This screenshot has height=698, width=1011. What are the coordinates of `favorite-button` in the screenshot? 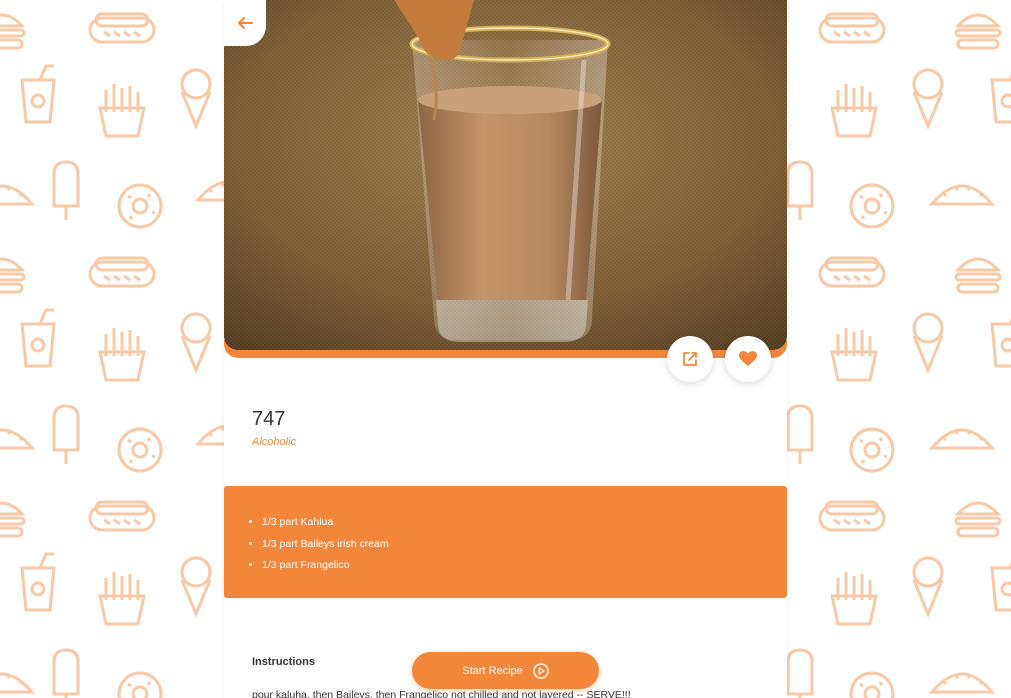 It's located at (748, 359).